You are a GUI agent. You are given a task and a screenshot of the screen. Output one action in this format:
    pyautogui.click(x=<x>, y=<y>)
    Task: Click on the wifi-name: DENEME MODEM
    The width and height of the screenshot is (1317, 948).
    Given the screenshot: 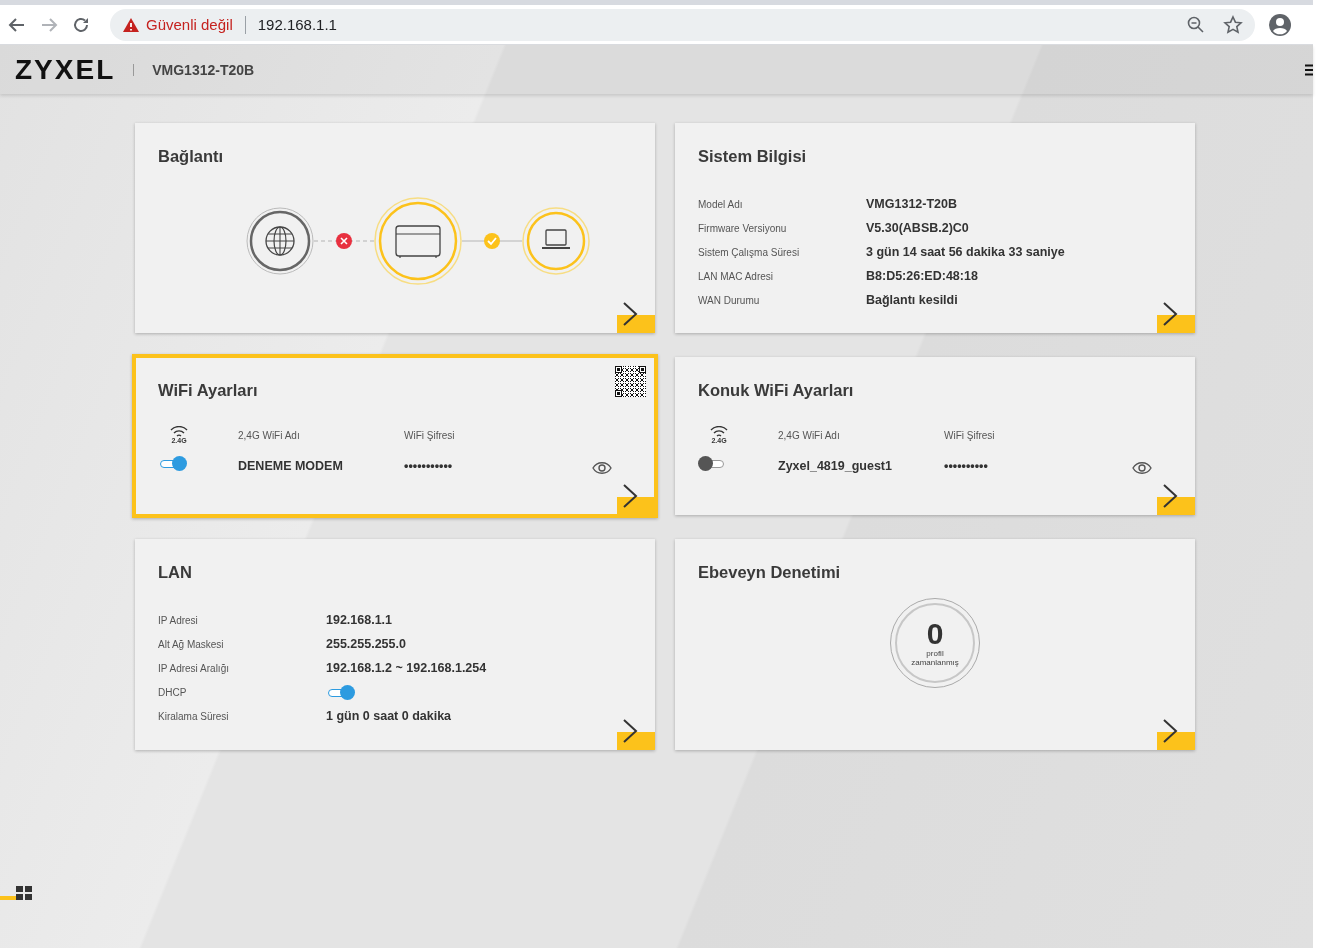 What is the action you would take?
    pyautogui.click(x=291, y=465)
    